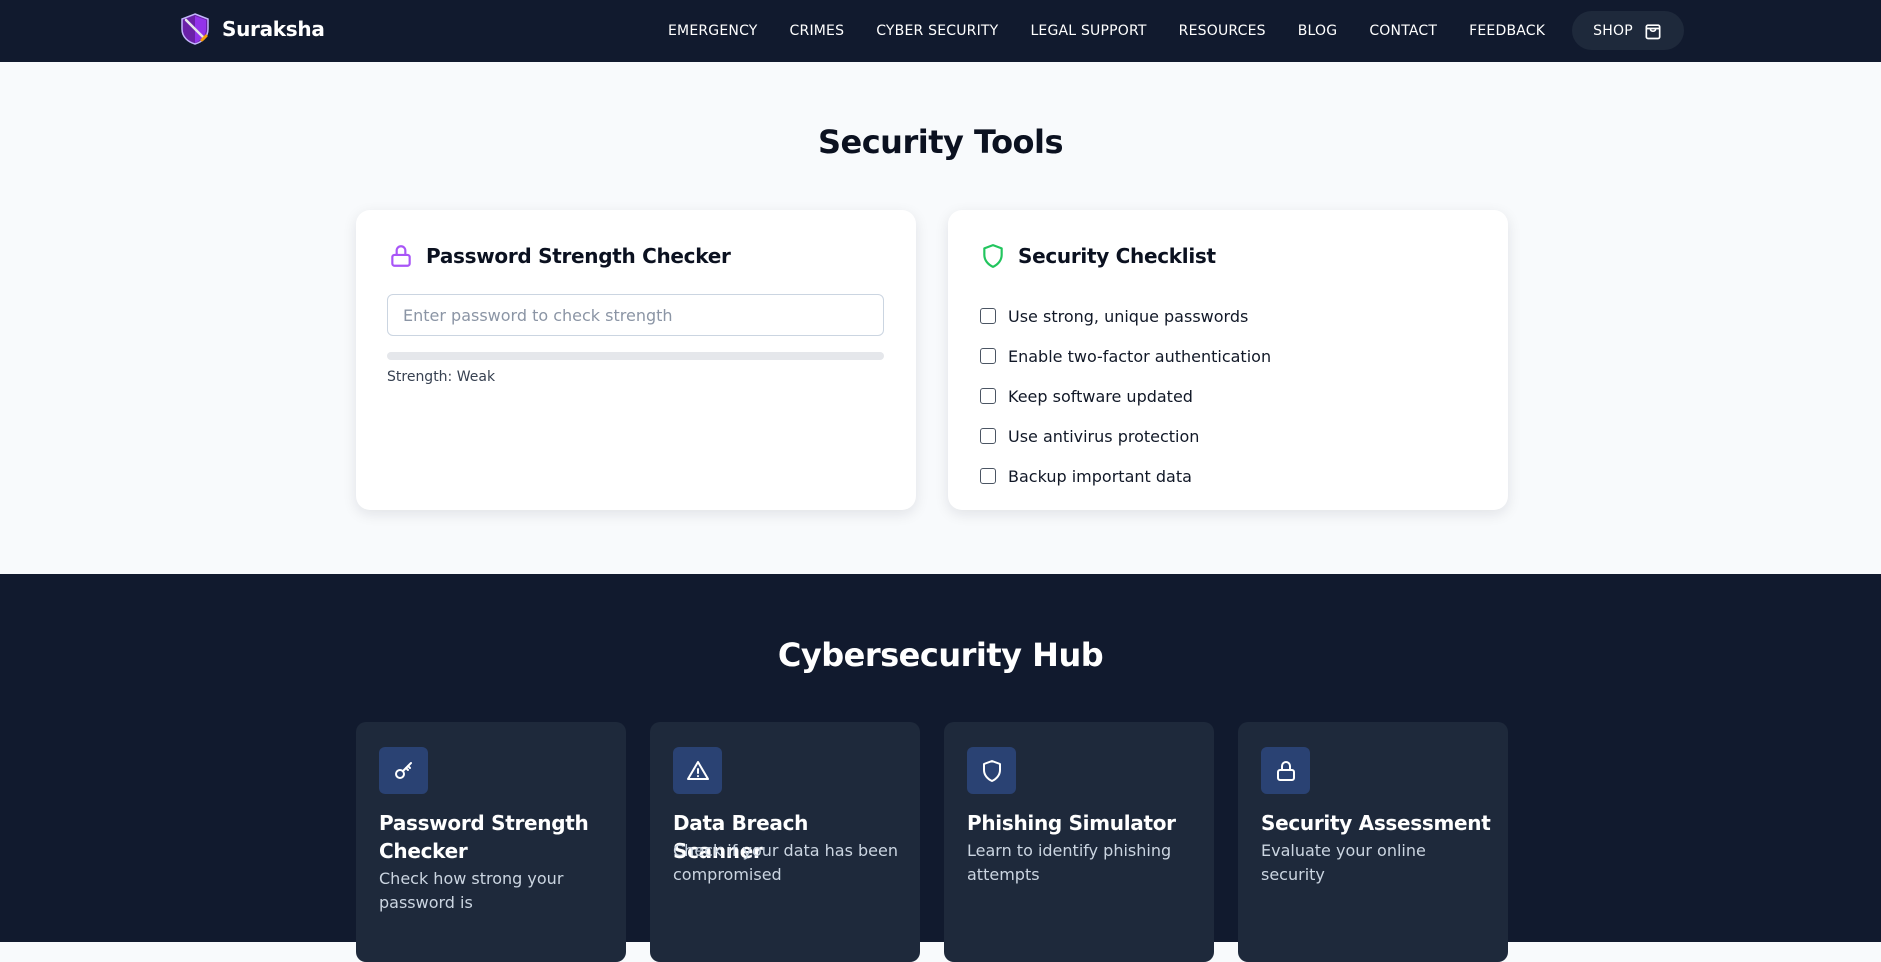 Image resolution: width=1881 pixels, height=962 pixels. I want to click on password-checker-card: Password Strength Checker Strength: Weak, so click(636, 360).